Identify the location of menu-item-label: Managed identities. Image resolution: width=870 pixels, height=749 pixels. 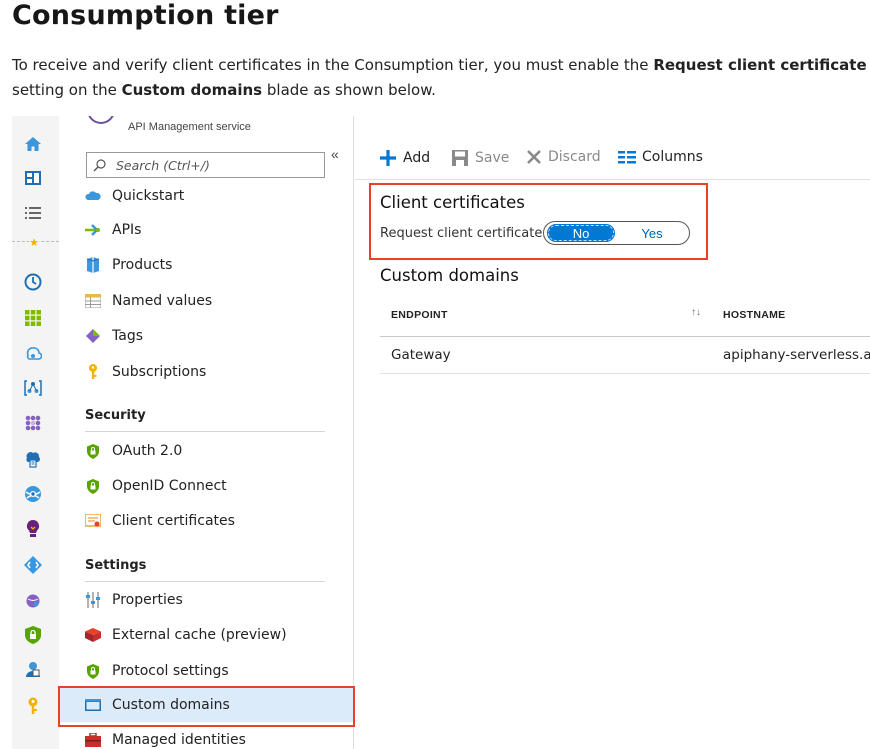
(179, 740).